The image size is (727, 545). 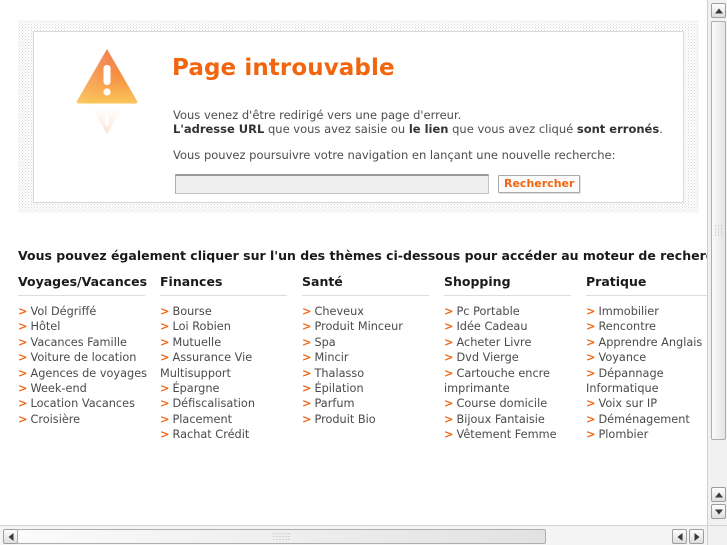 I want to click on list-item: > Agences de voyages, so click(x=89, y=373).